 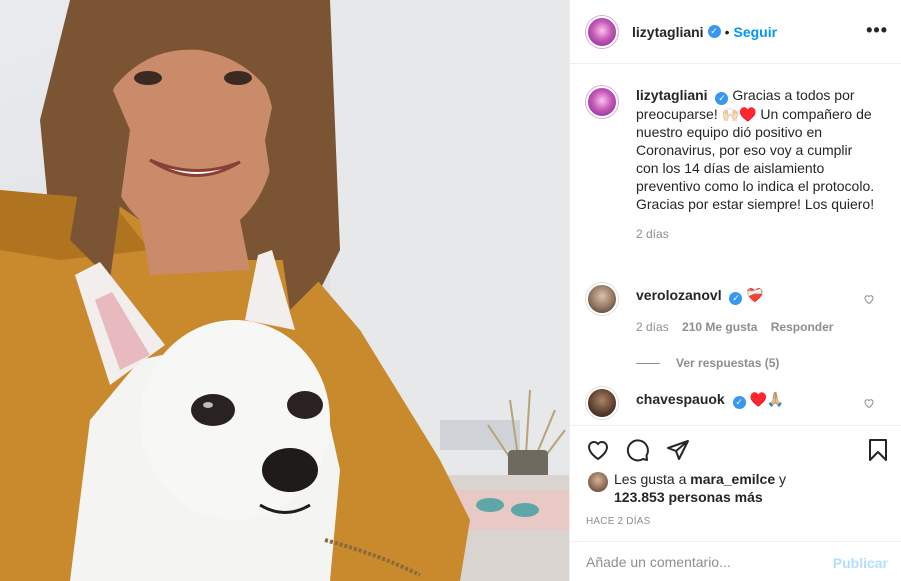 What do you see at coordinates (680, 399) in the screenshot?
I see `comment-author-username: chavespauok` at bounding box center [680, 399].